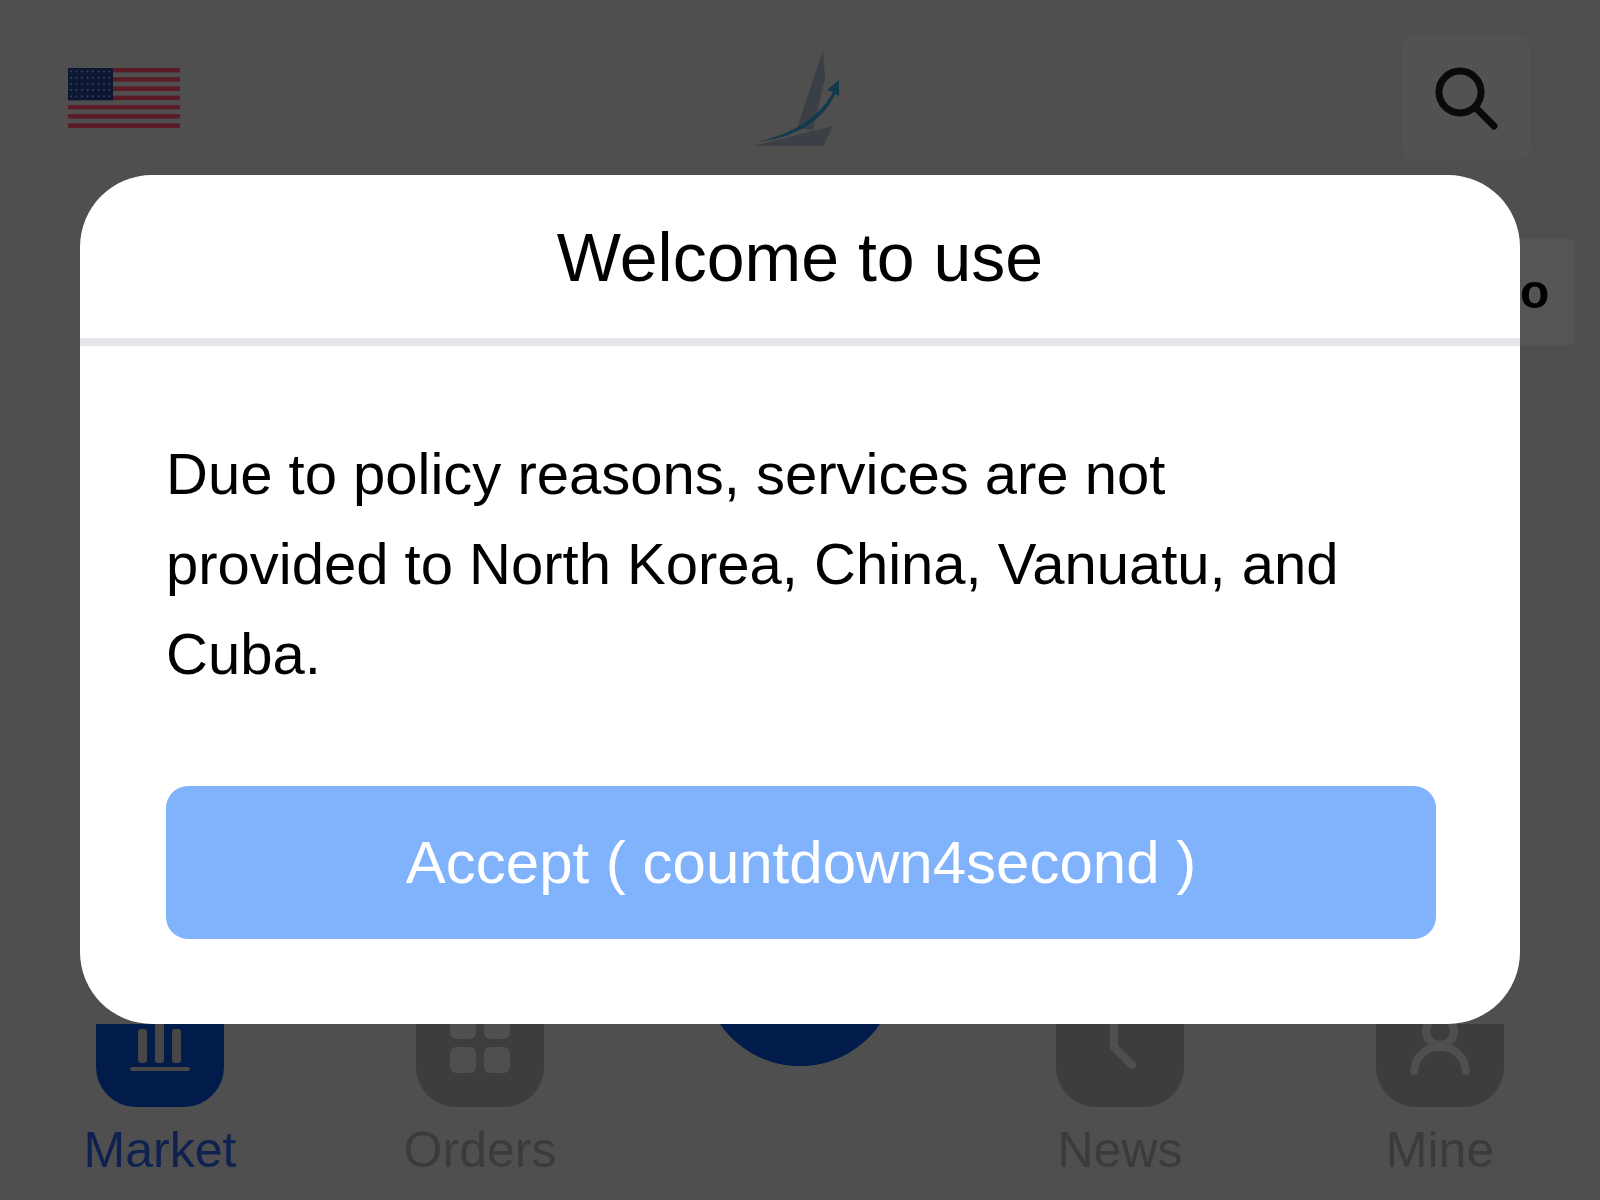 The image size is (1600, 1200). Describe the element at coordinates (160, 1065) in the screenshot. I see `bar-chart-icon` at that location.